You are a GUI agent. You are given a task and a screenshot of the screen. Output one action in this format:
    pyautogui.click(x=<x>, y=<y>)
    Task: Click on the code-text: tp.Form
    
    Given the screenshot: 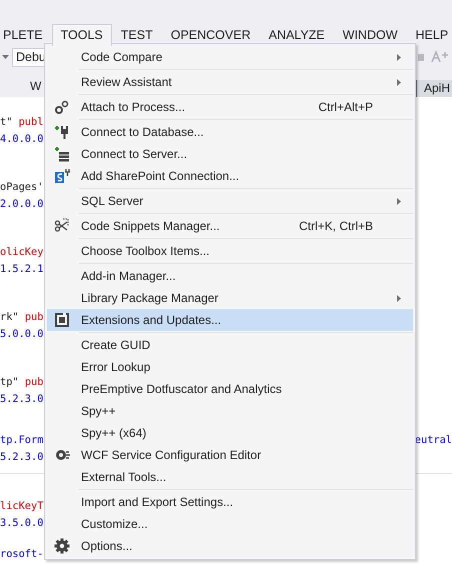 What is the action you would take?
    pyautogui.click(x=22, y=440)
    